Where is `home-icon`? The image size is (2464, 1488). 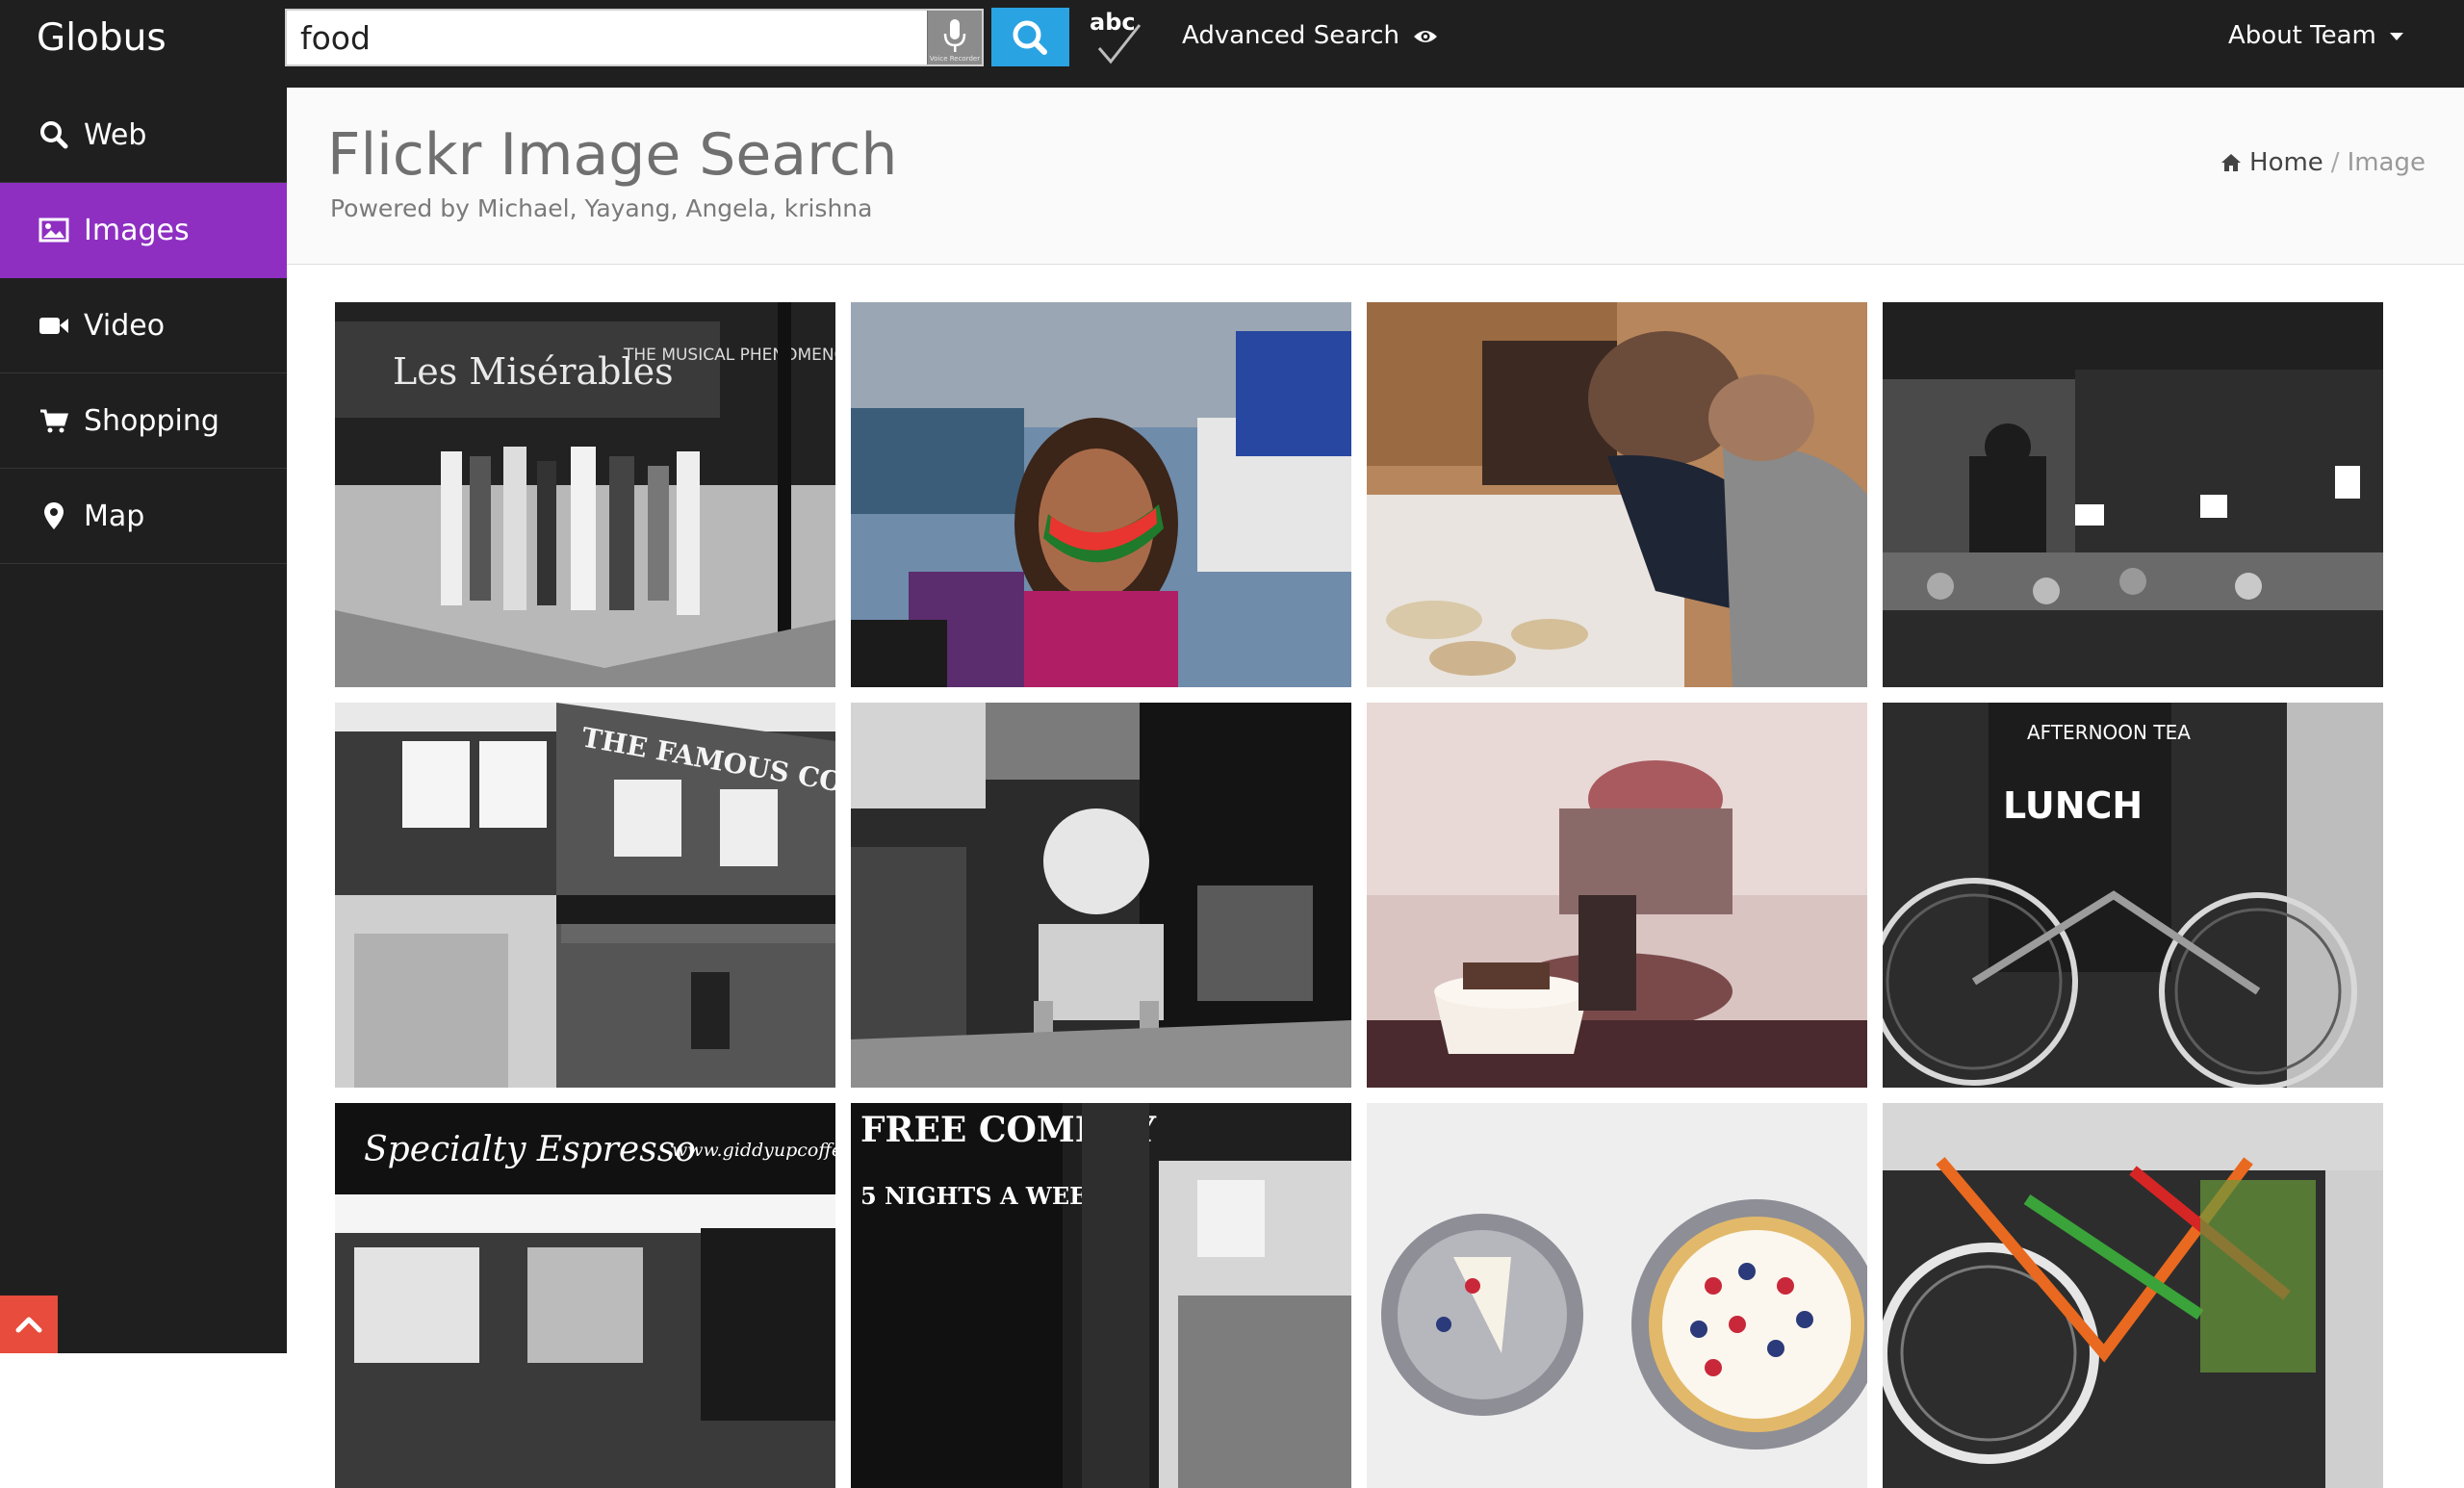
home-icon is located at coordinates (2231, 163).